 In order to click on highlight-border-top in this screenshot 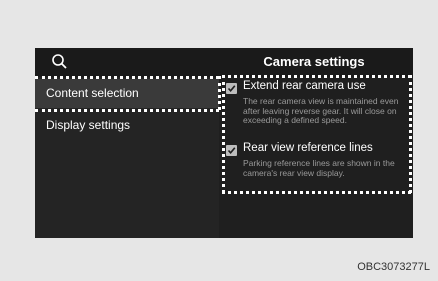, I will do `click(127, 77)`.